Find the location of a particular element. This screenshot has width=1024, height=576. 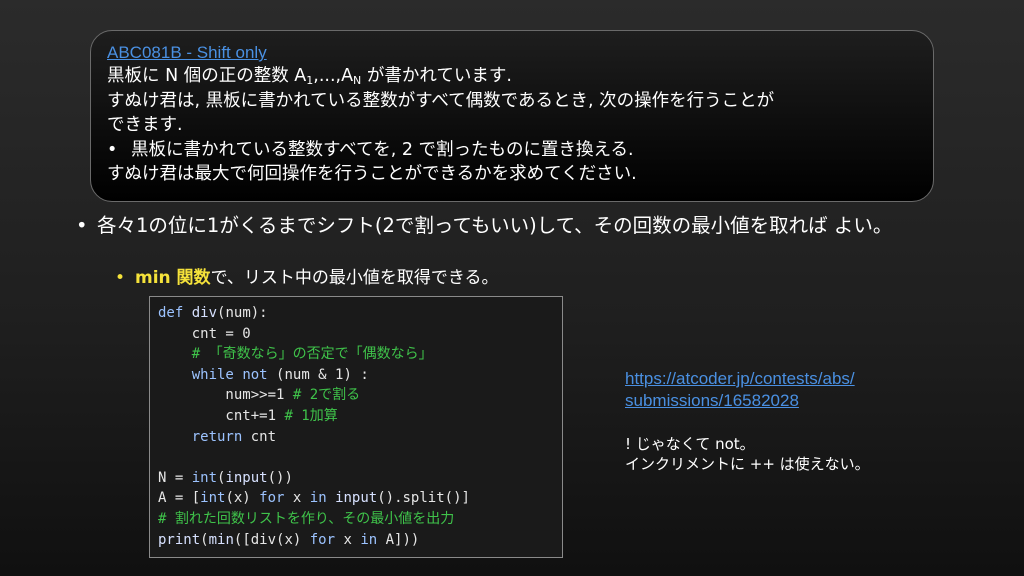

code-token: ( is located at coordinates (204, 539).